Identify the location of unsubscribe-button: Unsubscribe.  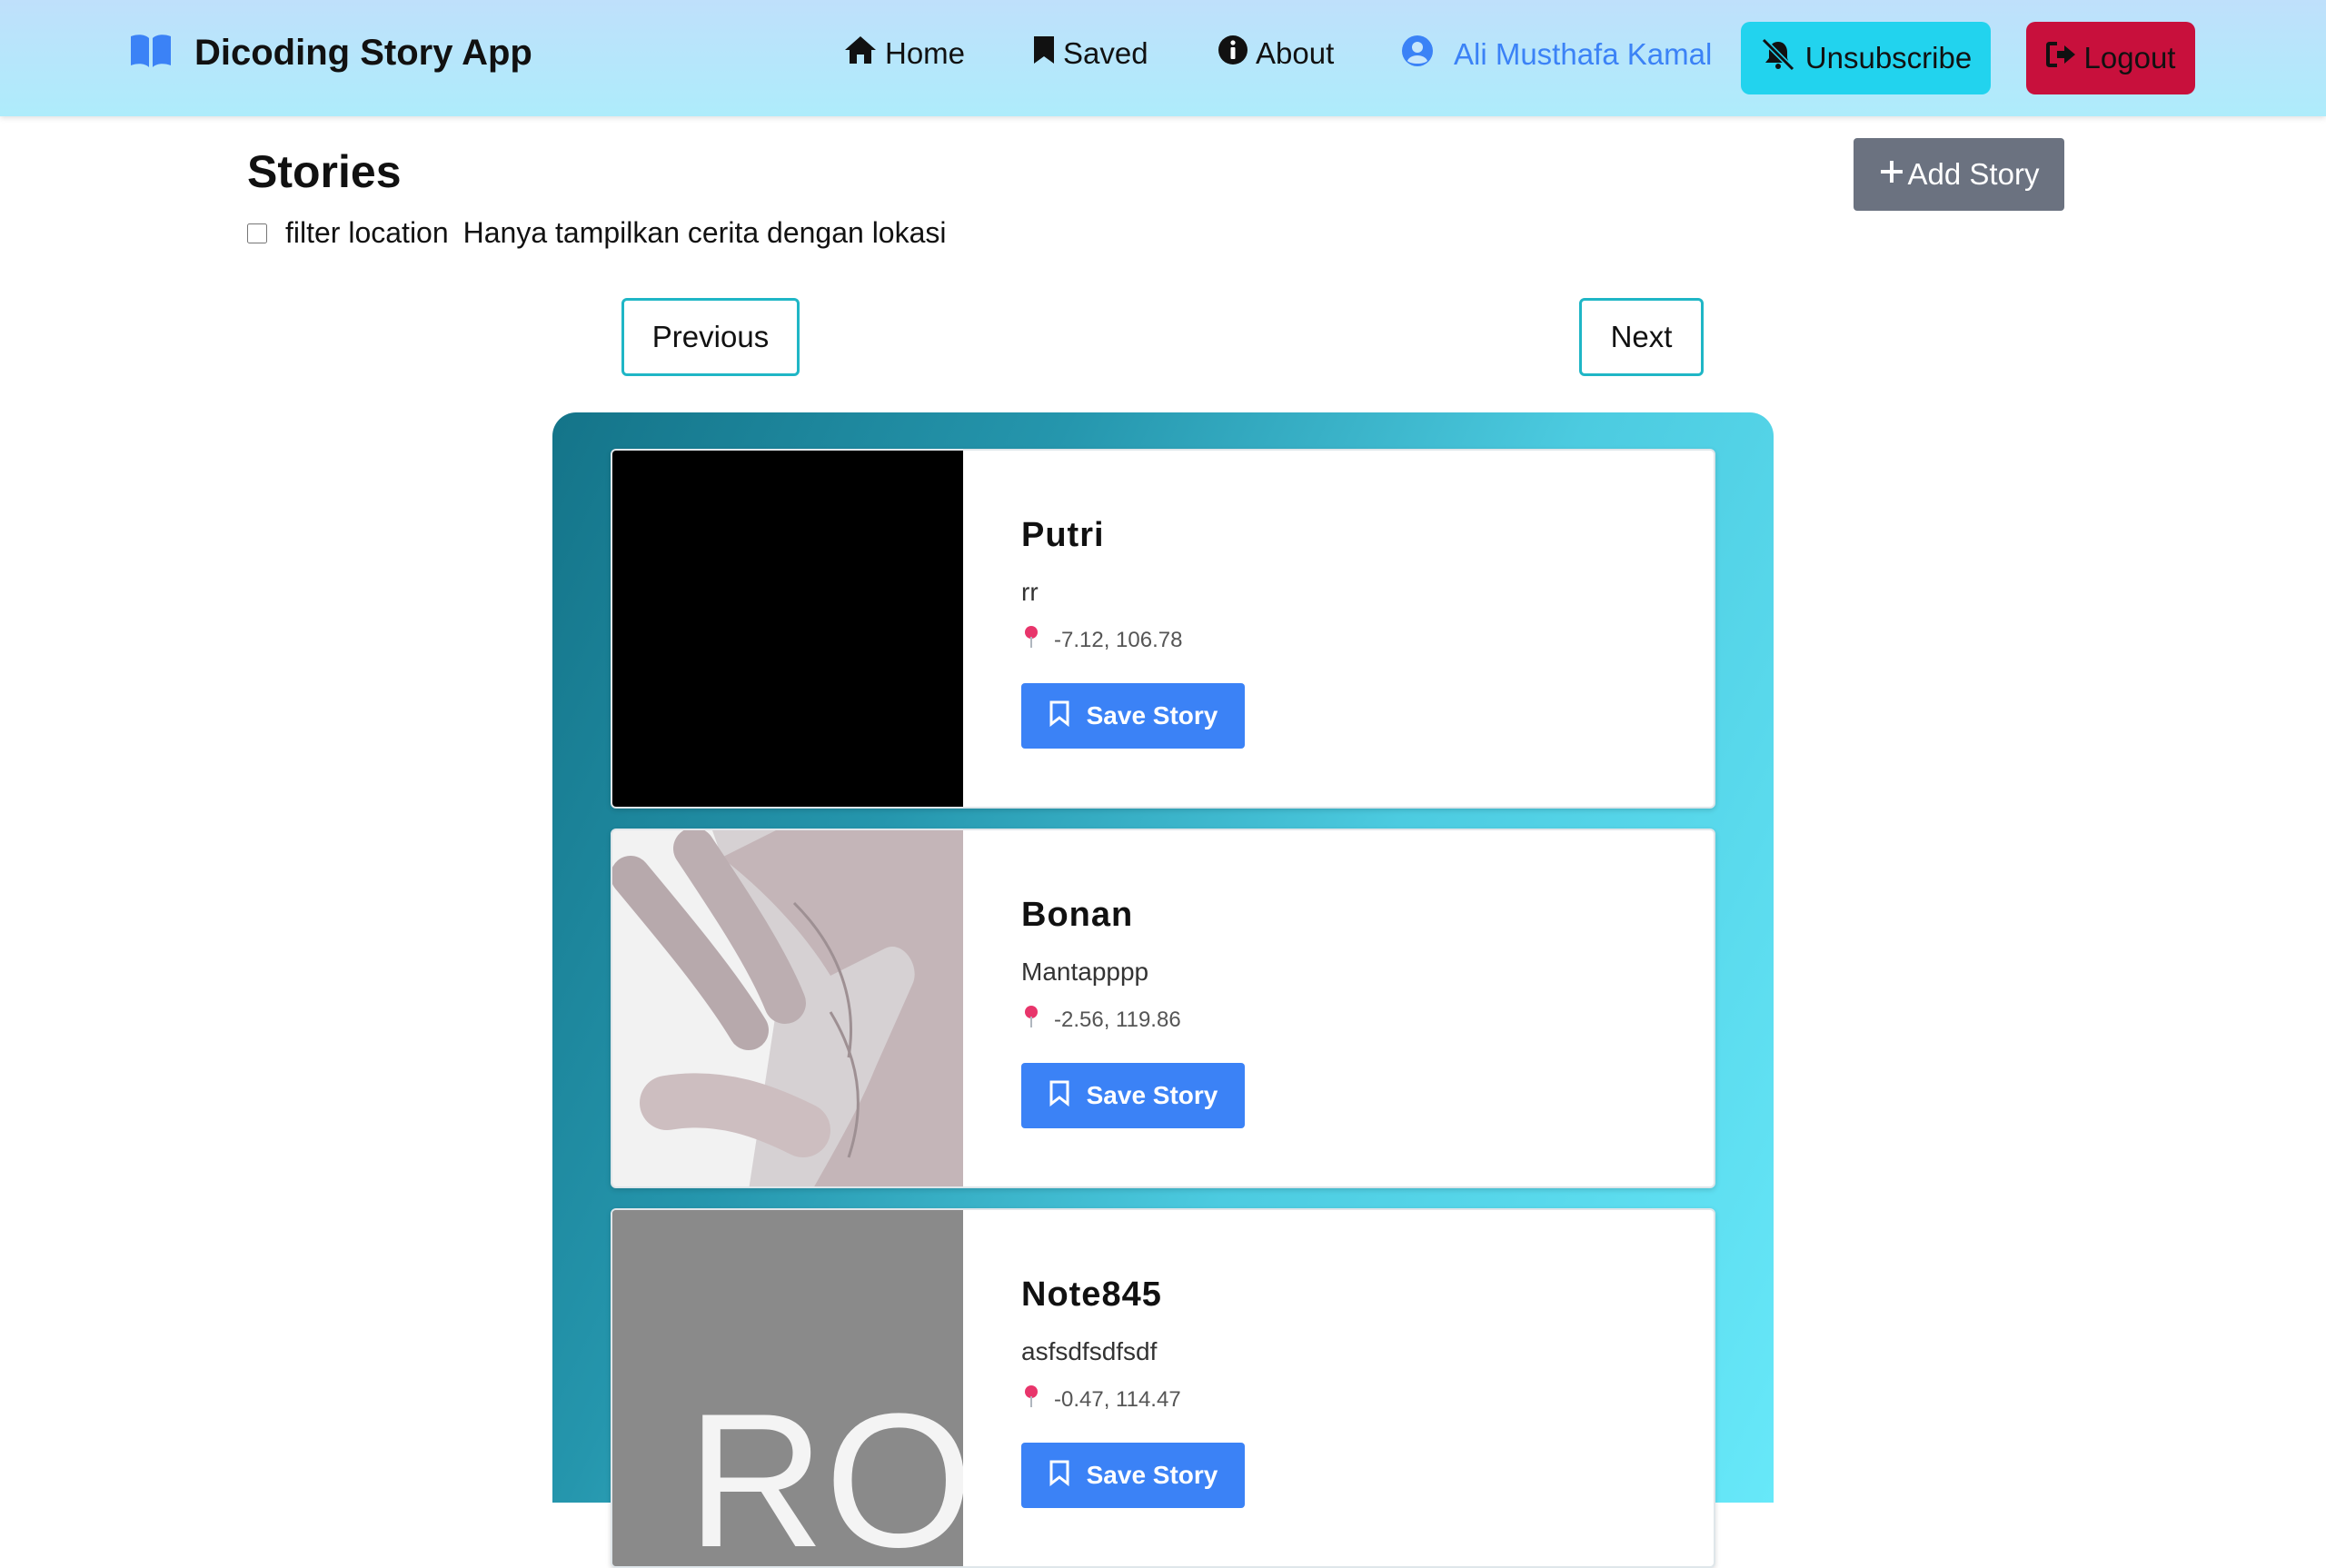
(1866, 58).